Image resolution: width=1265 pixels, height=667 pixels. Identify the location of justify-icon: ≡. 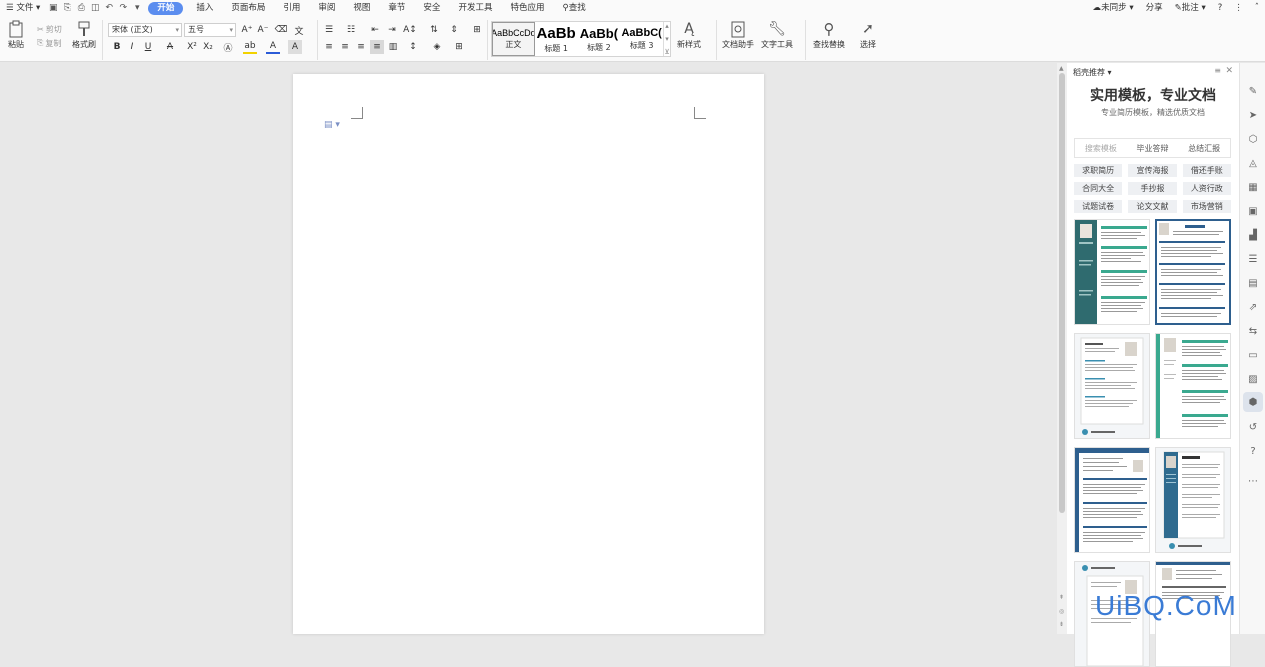
(377, 47).